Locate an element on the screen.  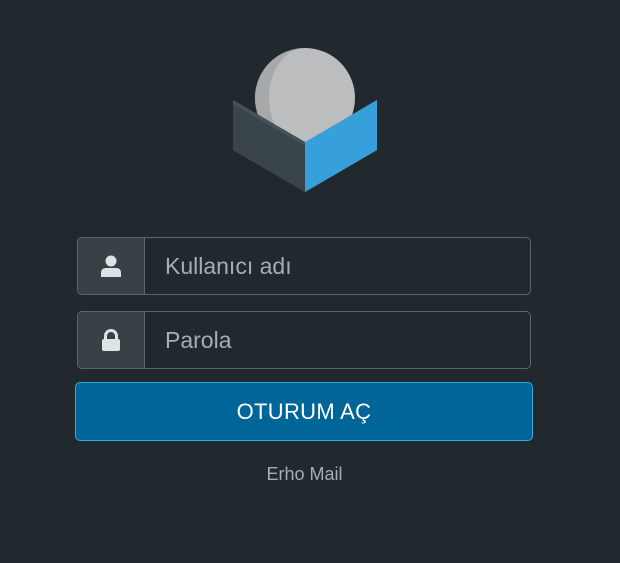
product-name: Erho Mail is located at coordinates (304, 474).